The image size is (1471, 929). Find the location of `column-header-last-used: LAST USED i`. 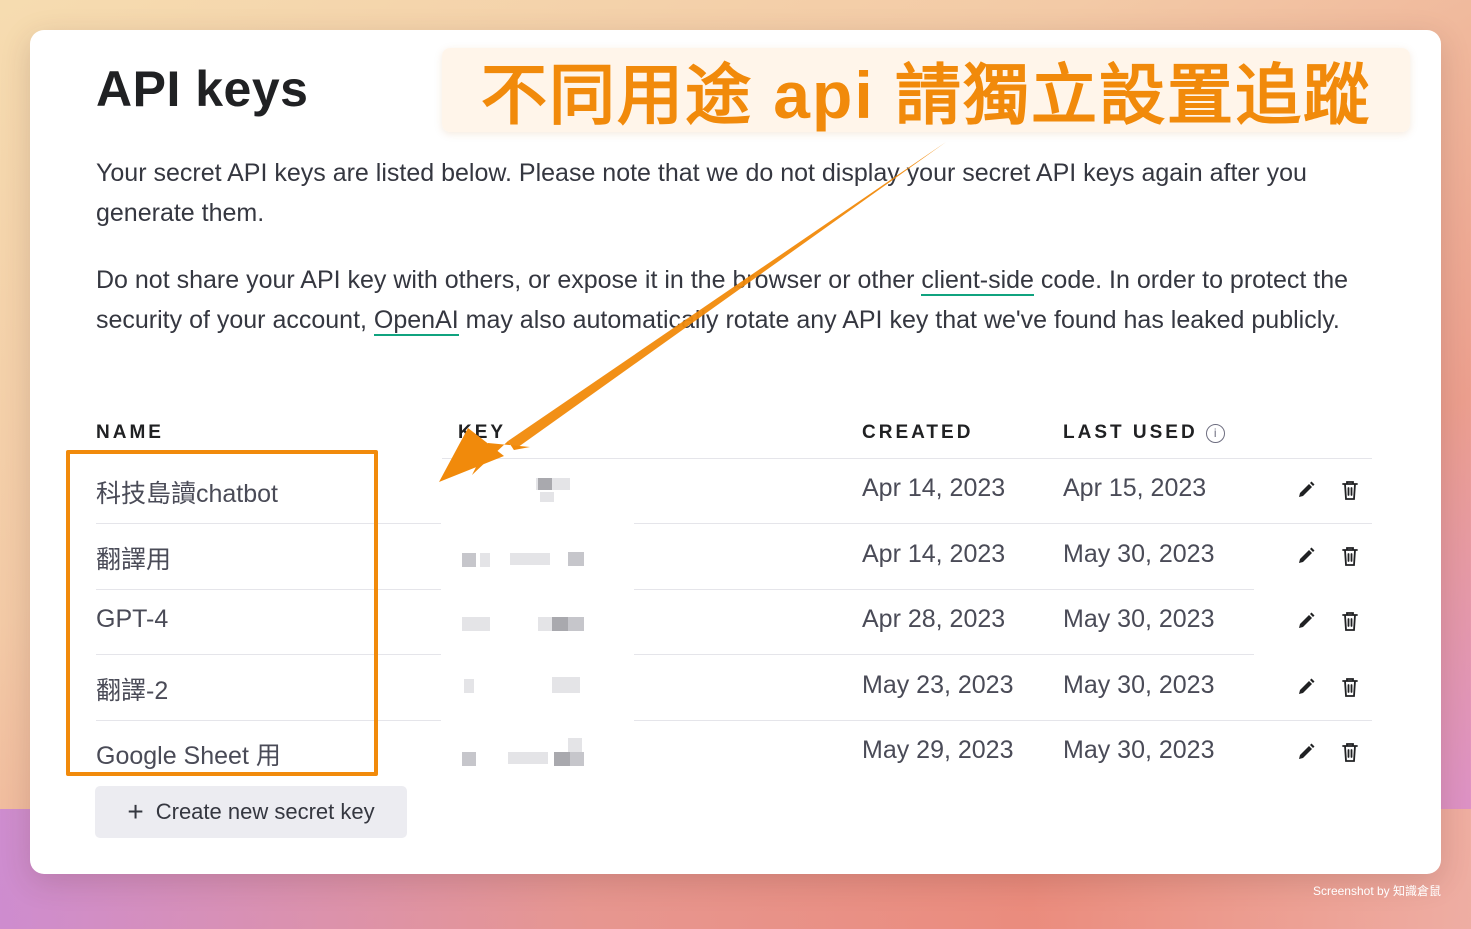

column-header-last-used: LAST USED i is located at coordinates (1144, 433).